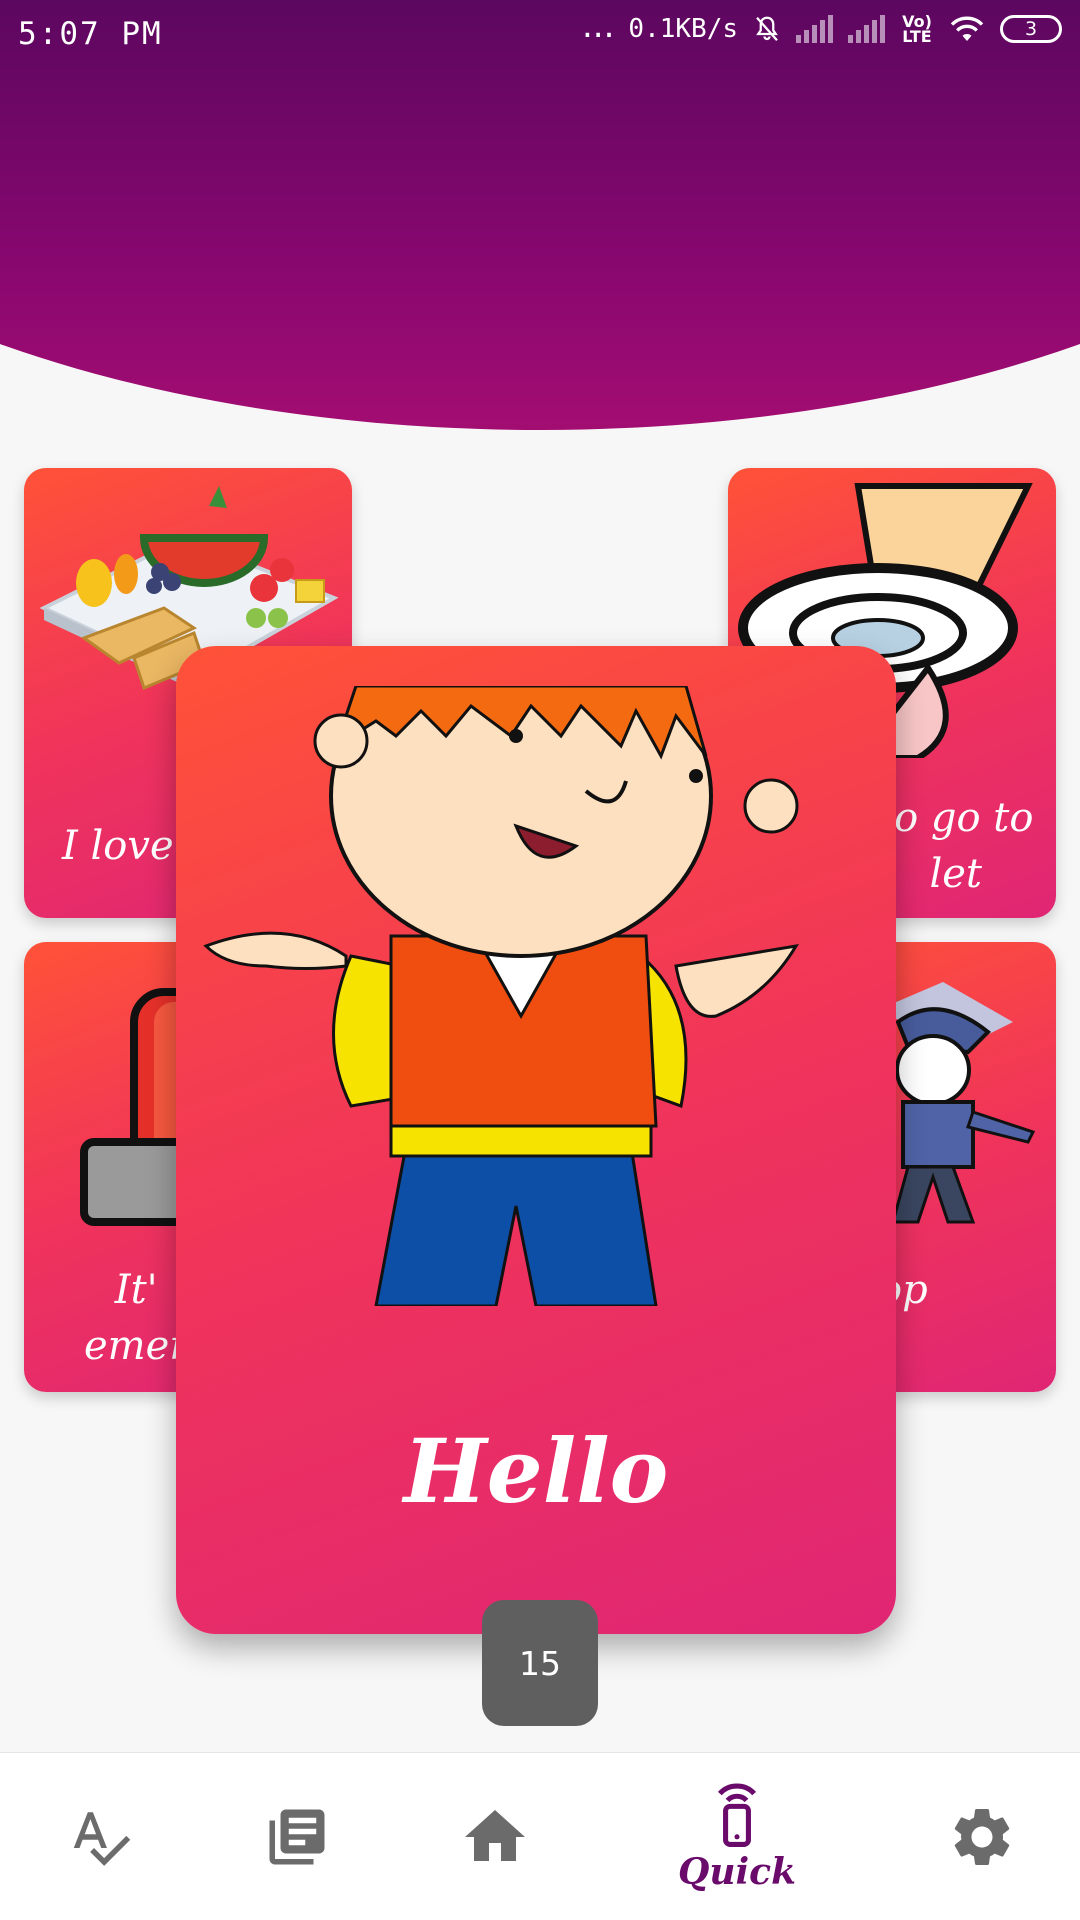  I want to click on card-label: It' emer, so click(136, 1318).